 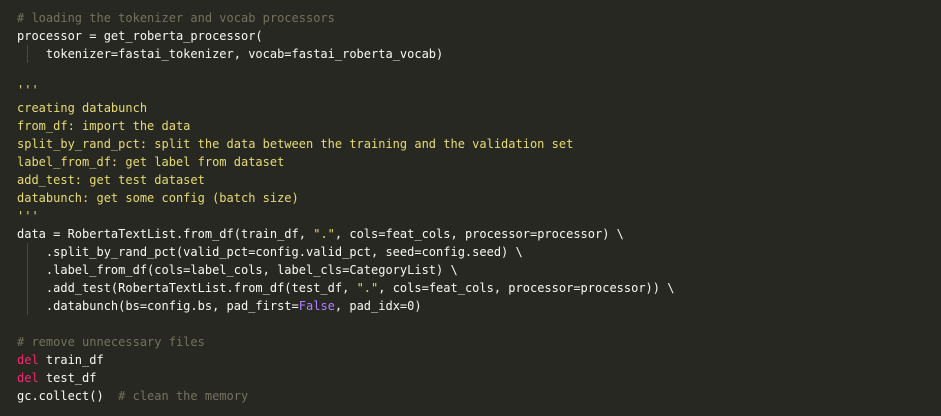 I want to click on code-token-comment: # clean the memory, so click(x=183, y=396).